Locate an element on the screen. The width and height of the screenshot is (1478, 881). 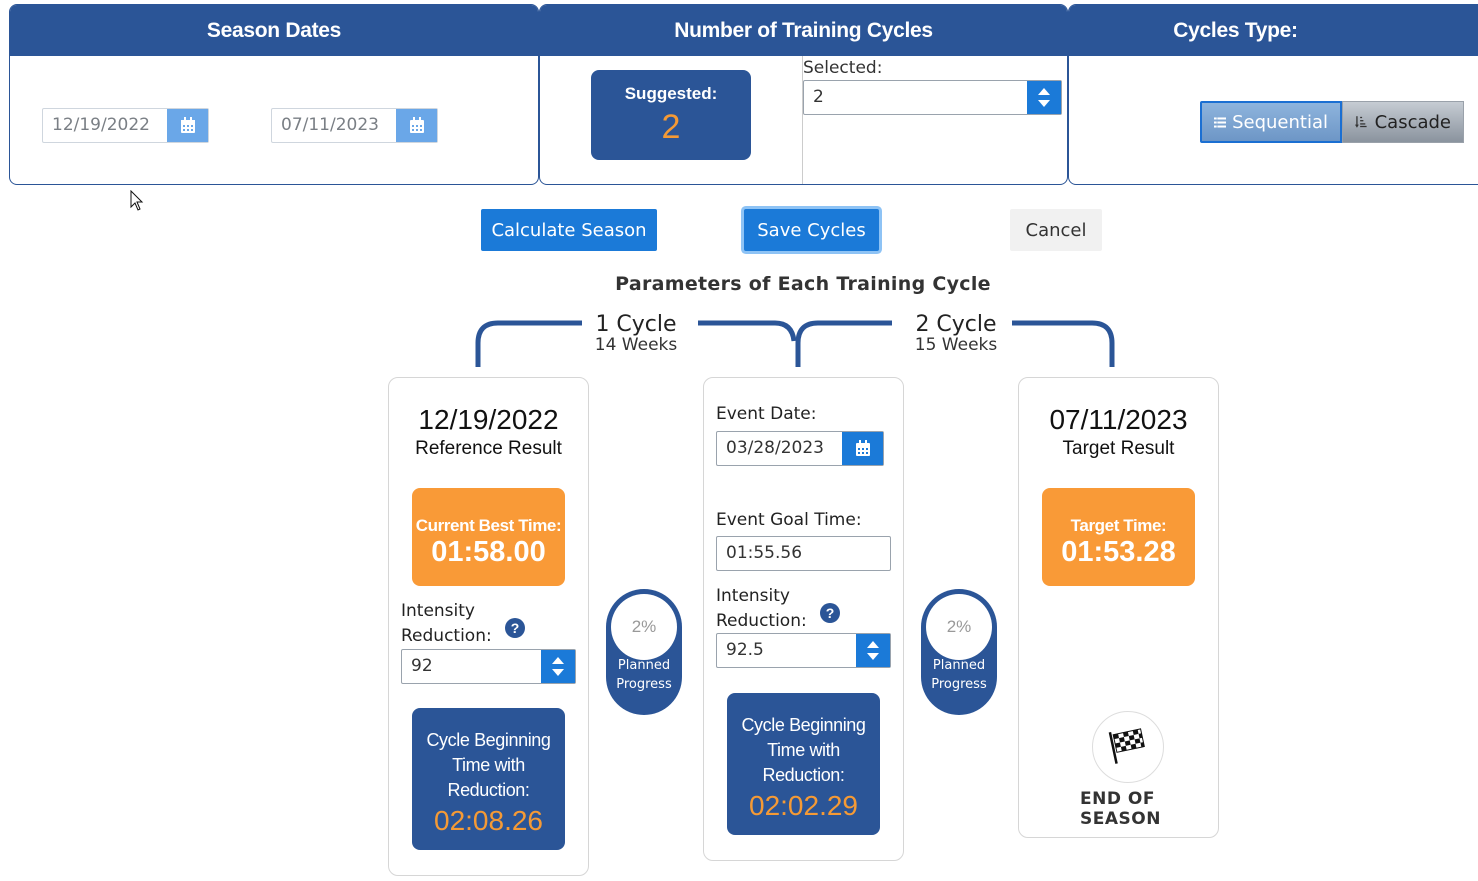
season-dates-panel: Season Dates 12/19/2022 07/11/2023 is located at coordinates (274, 94).